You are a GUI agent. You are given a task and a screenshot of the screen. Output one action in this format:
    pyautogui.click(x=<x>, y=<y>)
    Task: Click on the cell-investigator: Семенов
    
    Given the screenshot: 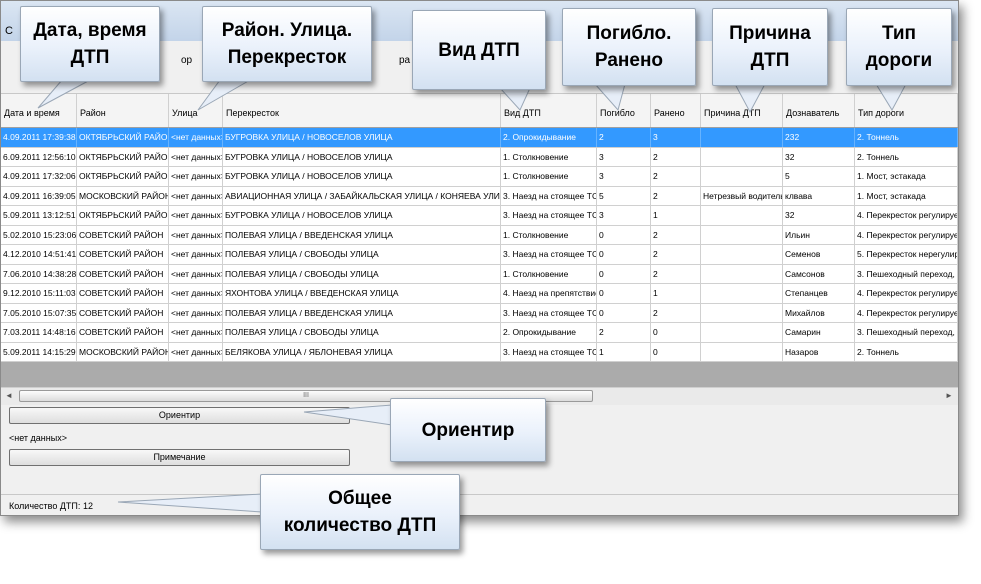 What is the action you would take?
    pyautogui.click(x=819, y=254)
    